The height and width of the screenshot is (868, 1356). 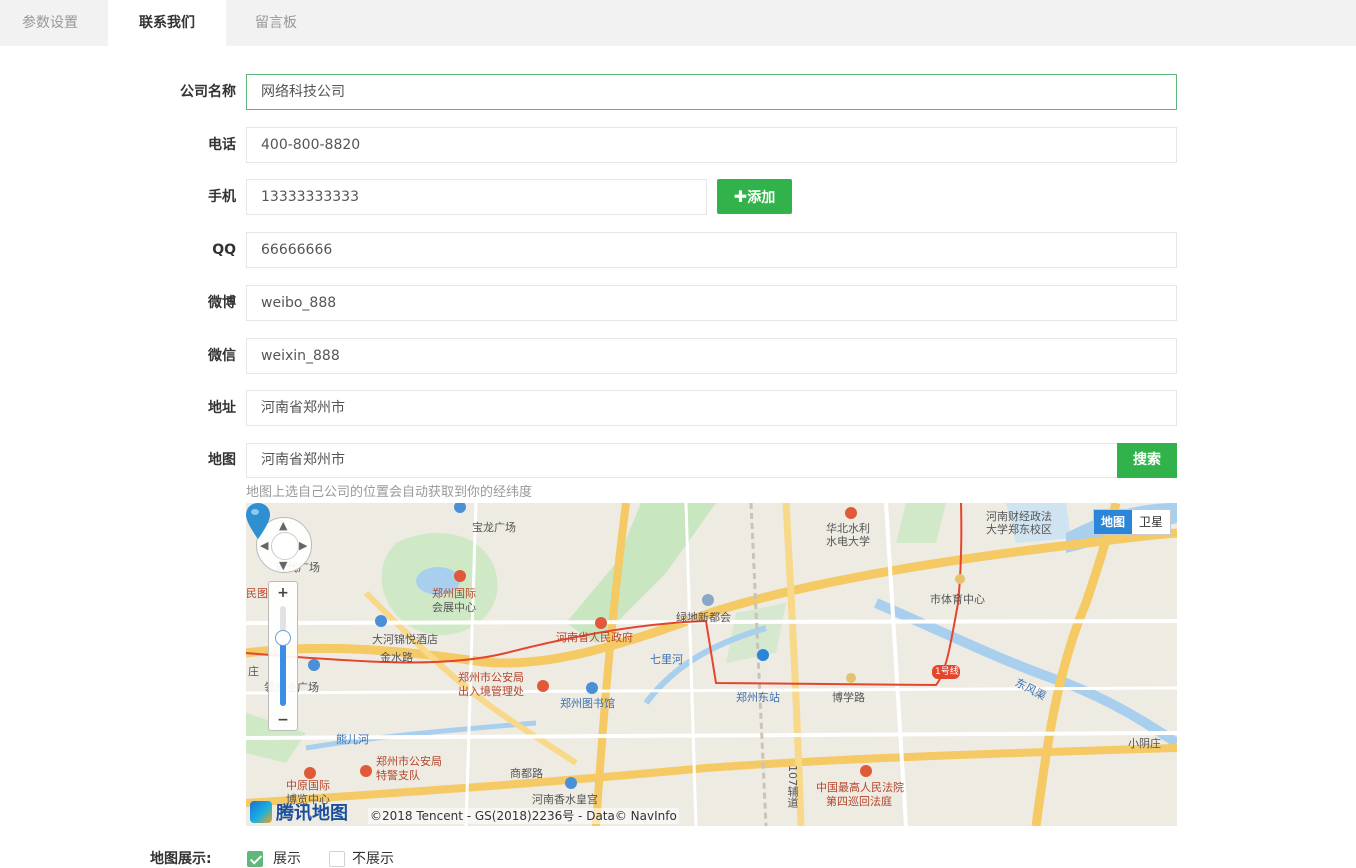 What do you see at coordinates (792, 786) in the screenshot?
I see `map-label-35: 107辅道` at bounding box center [792, 786].